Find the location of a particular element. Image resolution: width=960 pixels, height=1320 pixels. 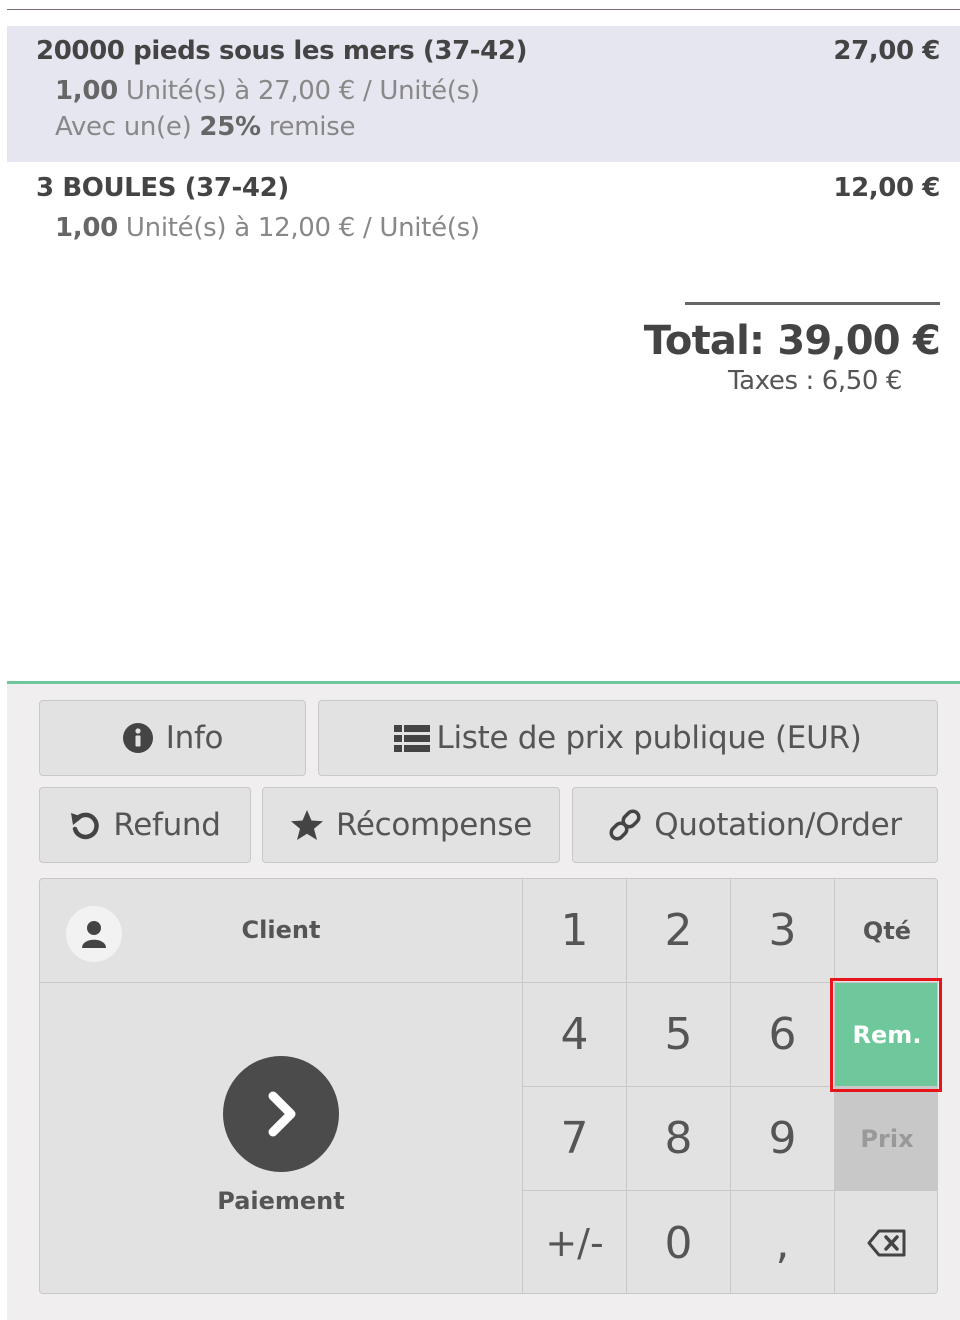

discount-value: 25% is located at coordinates (230, 127).